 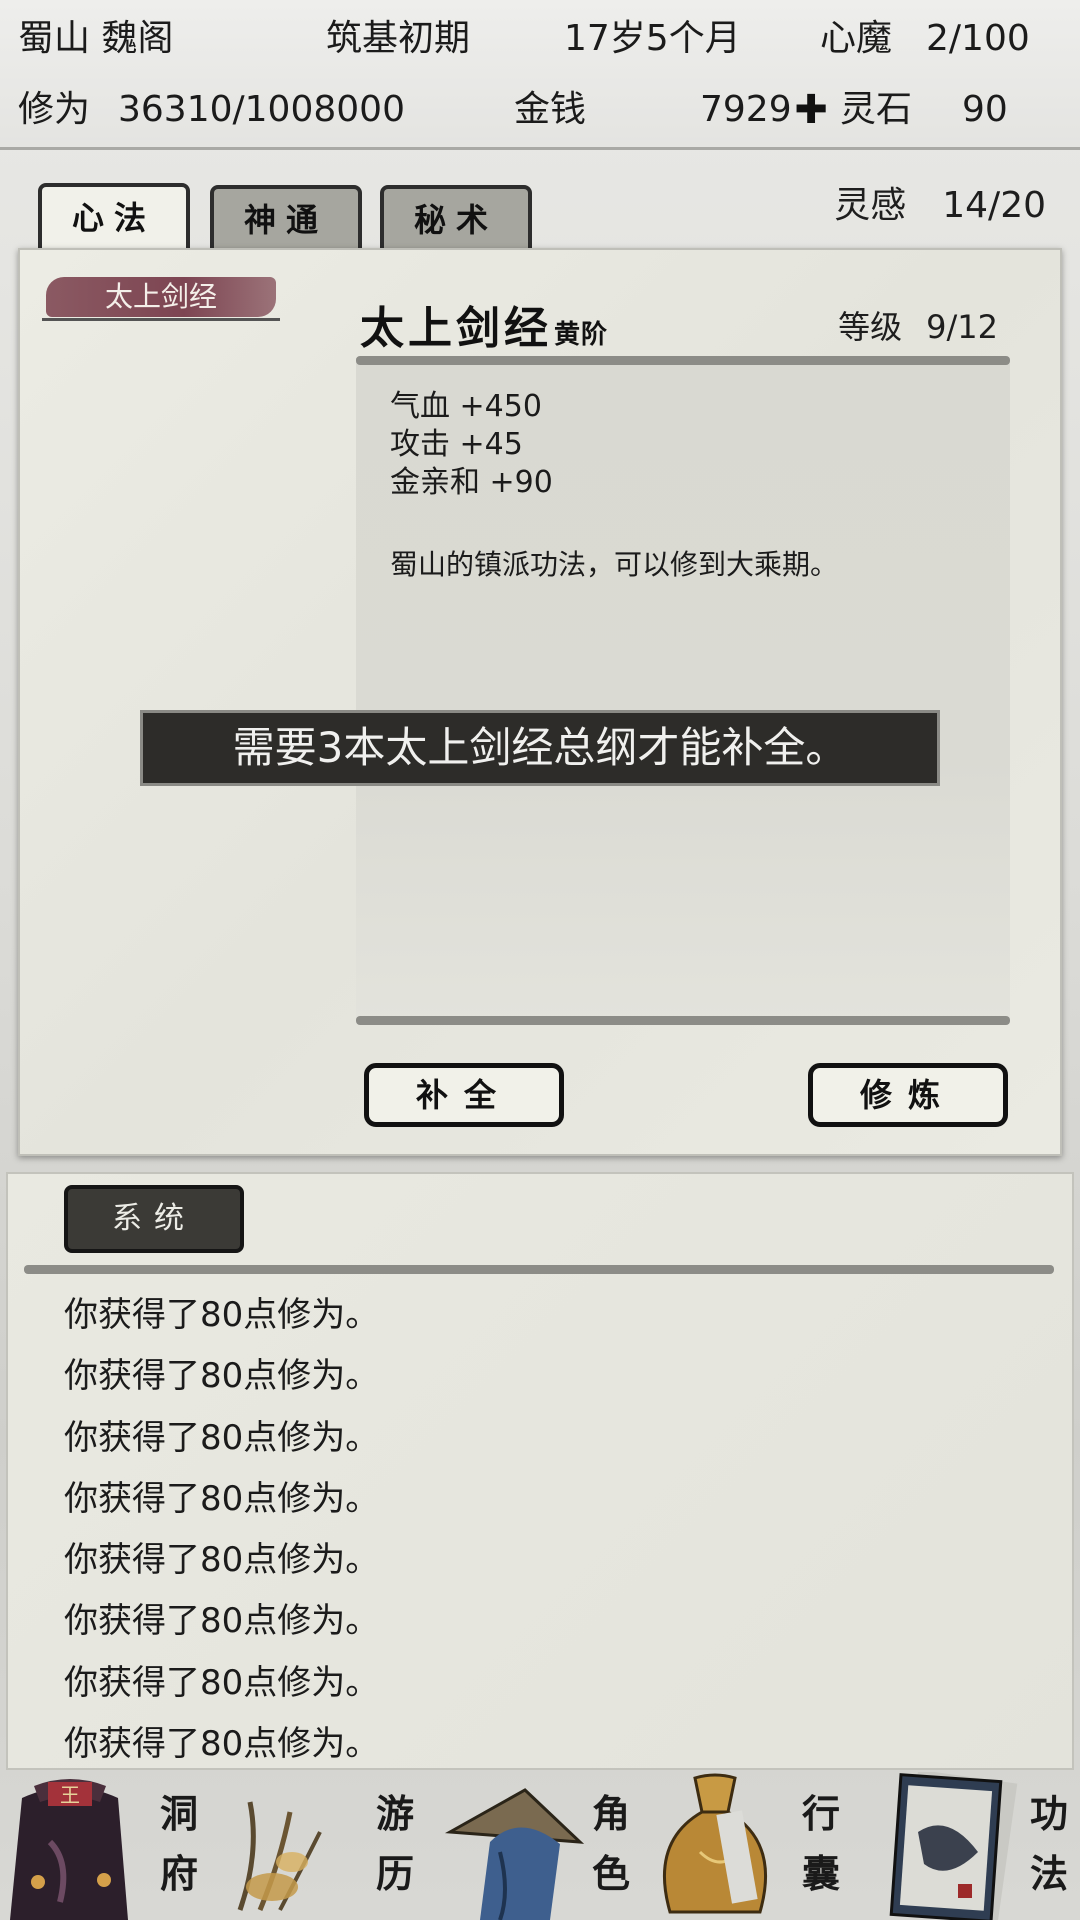 What do you see at coordinates (856, 38) in the screenshot?
I see `inner-demon-label: 心魔` at bounding box center [856, 38].